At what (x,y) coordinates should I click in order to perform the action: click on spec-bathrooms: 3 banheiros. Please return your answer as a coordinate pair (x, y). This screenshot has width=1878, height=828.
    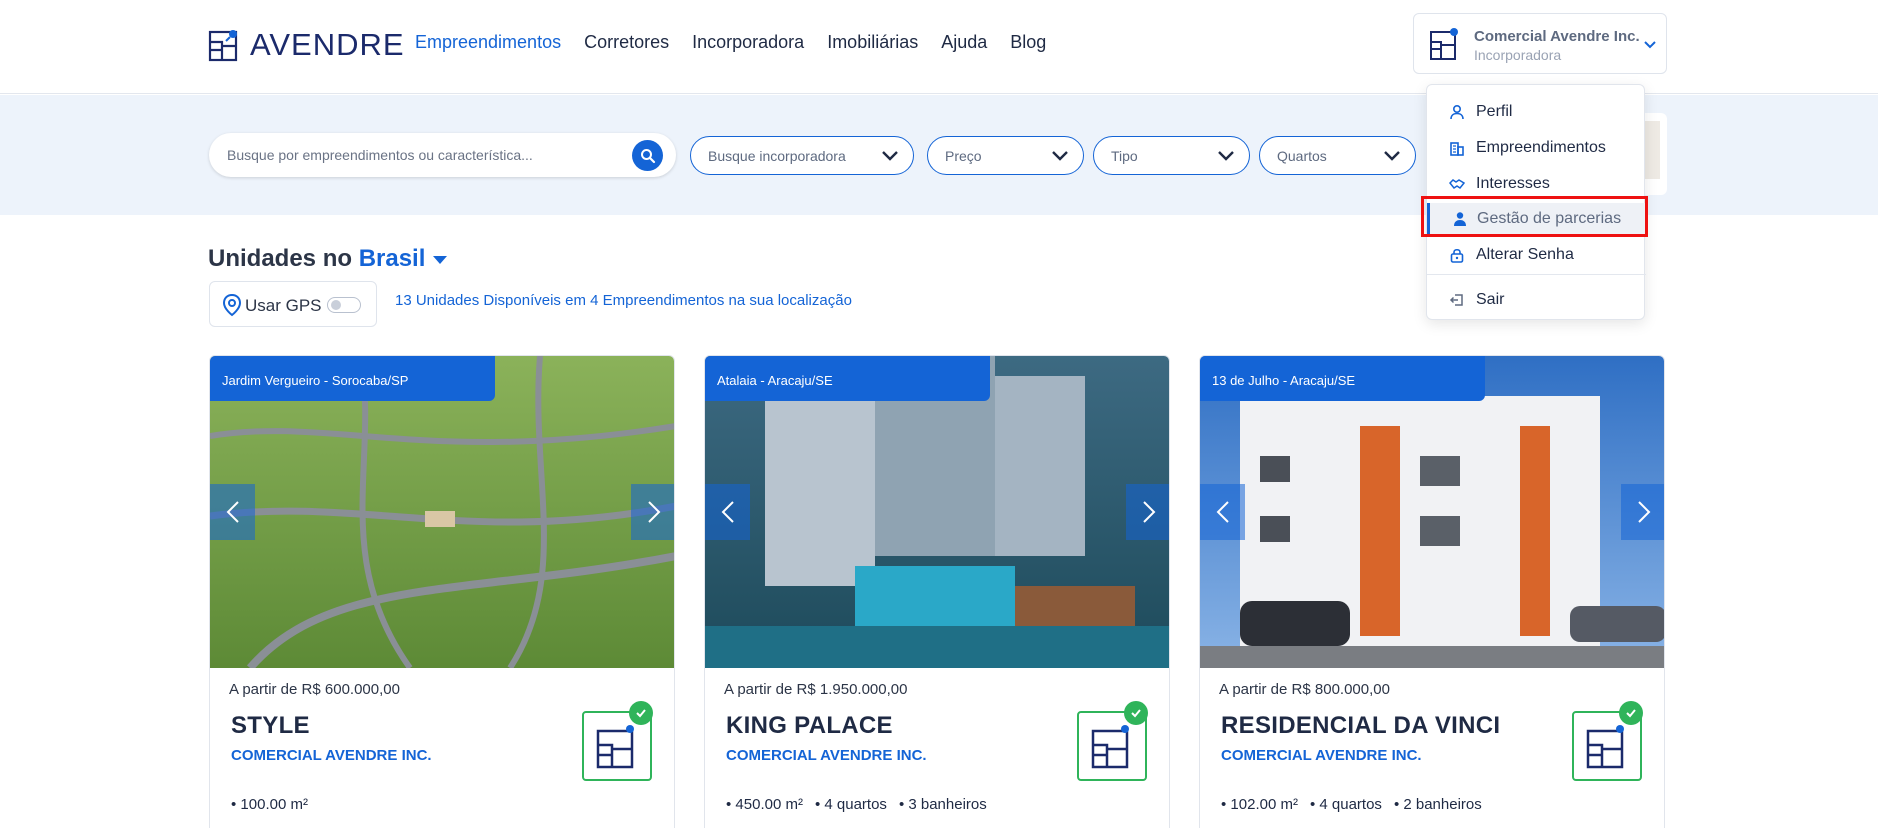
    Looking at the image, I should click on (942, 804).